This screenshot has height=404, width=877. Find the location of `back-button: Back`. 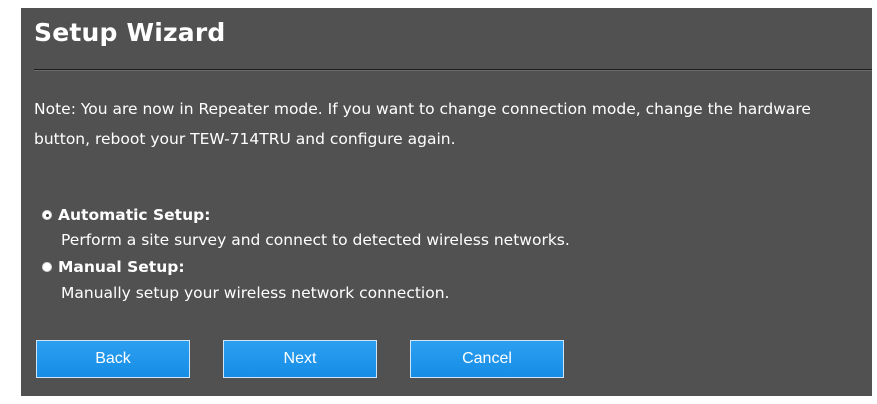

back-button: Back is located at coordinates (113, 359).